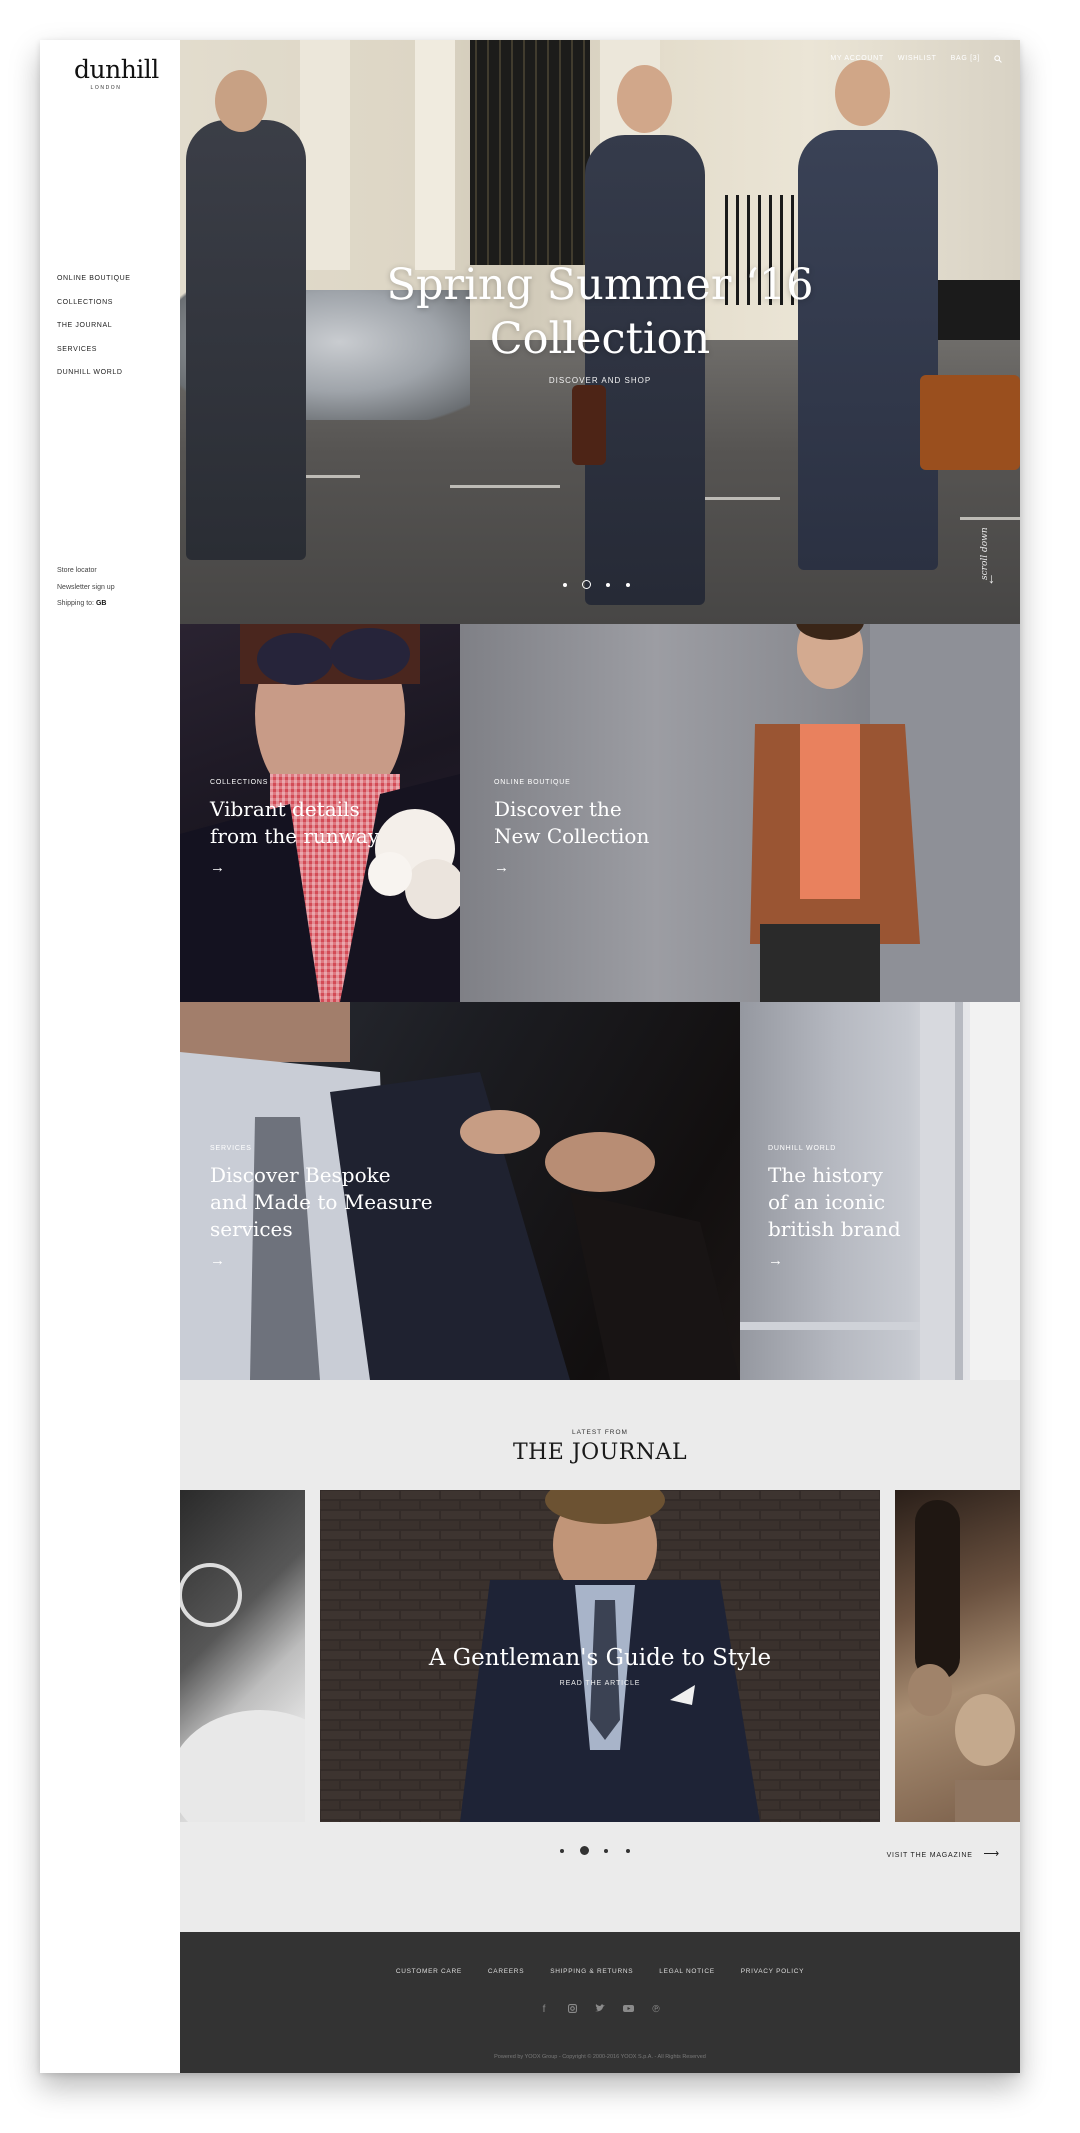 This screenshot has height=2133, width=1080. I want to click on my-account-link: MY ACCOUNT, so click(857, 60).